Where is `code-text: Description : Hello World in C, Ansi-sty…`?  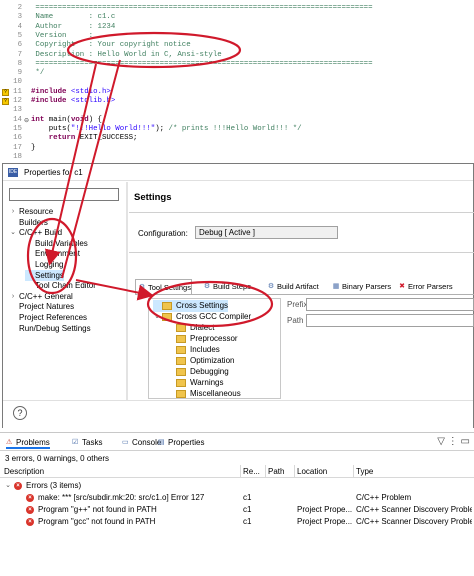 code-text: Description : Hello World in C, Ansi-sty… is located at coordinates (126, 55).